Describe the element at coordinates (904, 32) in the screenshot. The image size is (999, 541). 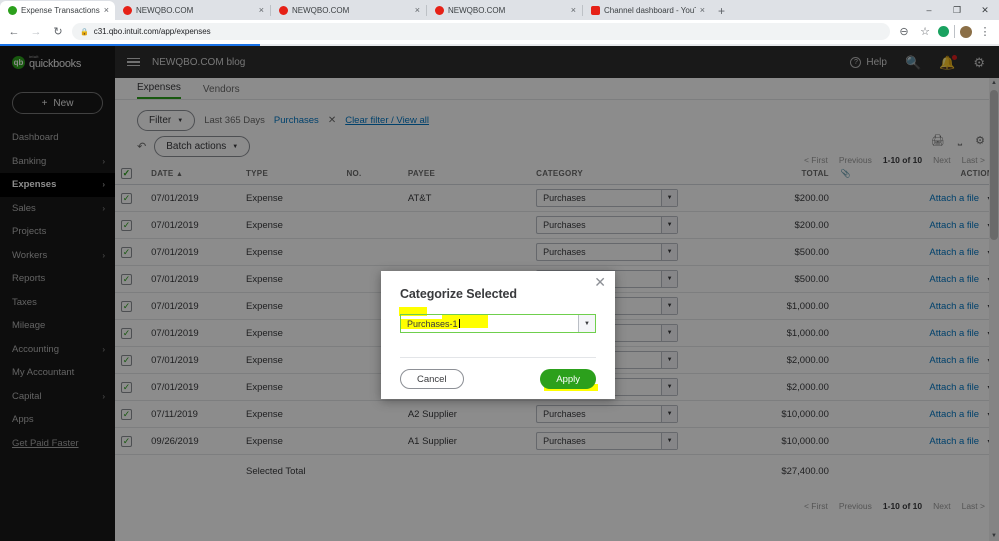
I see `zoom-icon: ⊖` at that location.